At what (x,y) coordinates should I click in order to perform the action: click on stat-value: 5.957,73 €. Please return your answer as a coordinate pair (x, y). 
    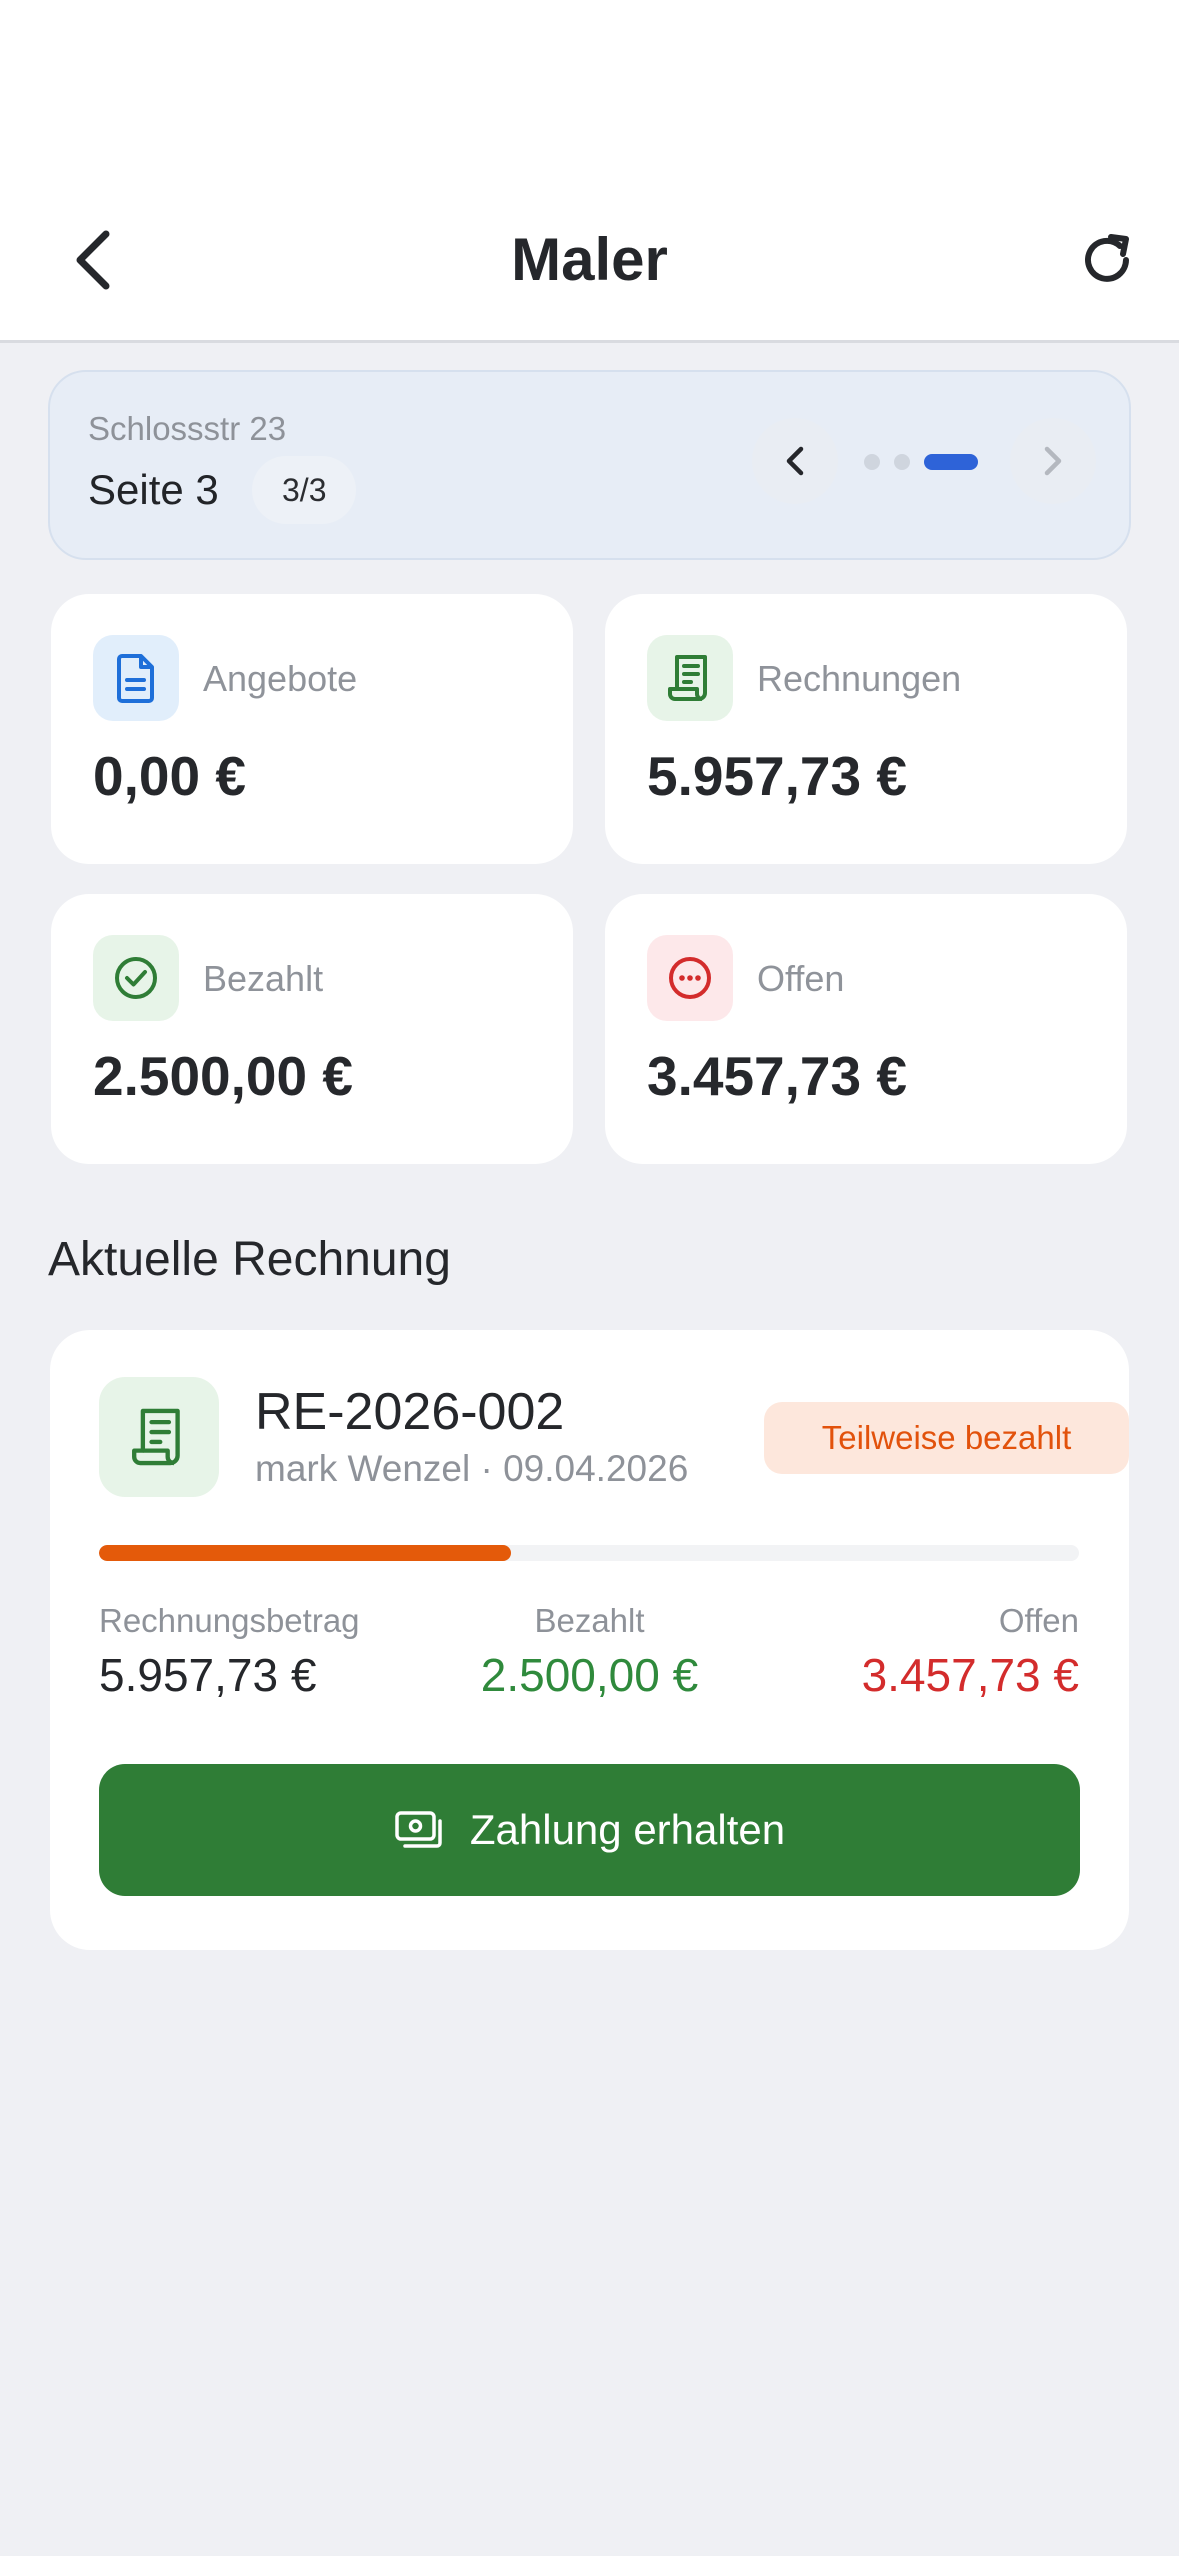
    Looking at the image, I should click on (777, 776).